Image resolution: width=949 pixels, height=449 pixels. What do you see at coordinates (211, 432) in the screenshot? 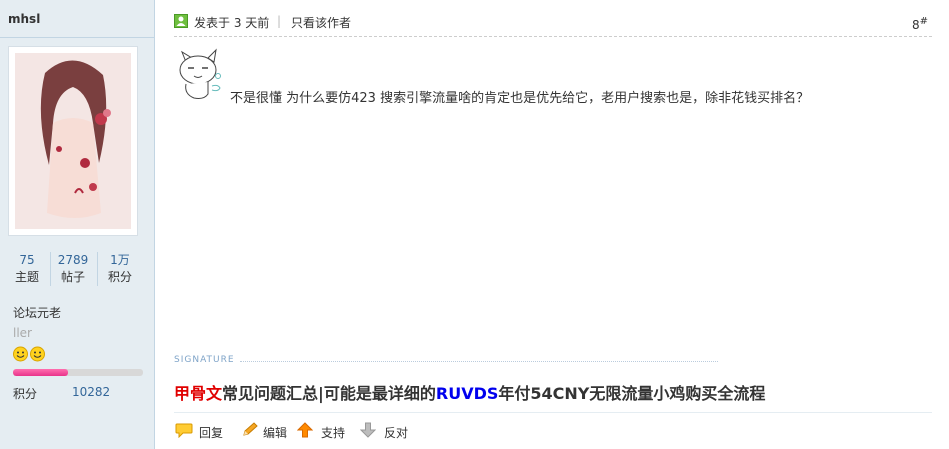
I see `reply-button: 回复` at bounding box center [211, 432].